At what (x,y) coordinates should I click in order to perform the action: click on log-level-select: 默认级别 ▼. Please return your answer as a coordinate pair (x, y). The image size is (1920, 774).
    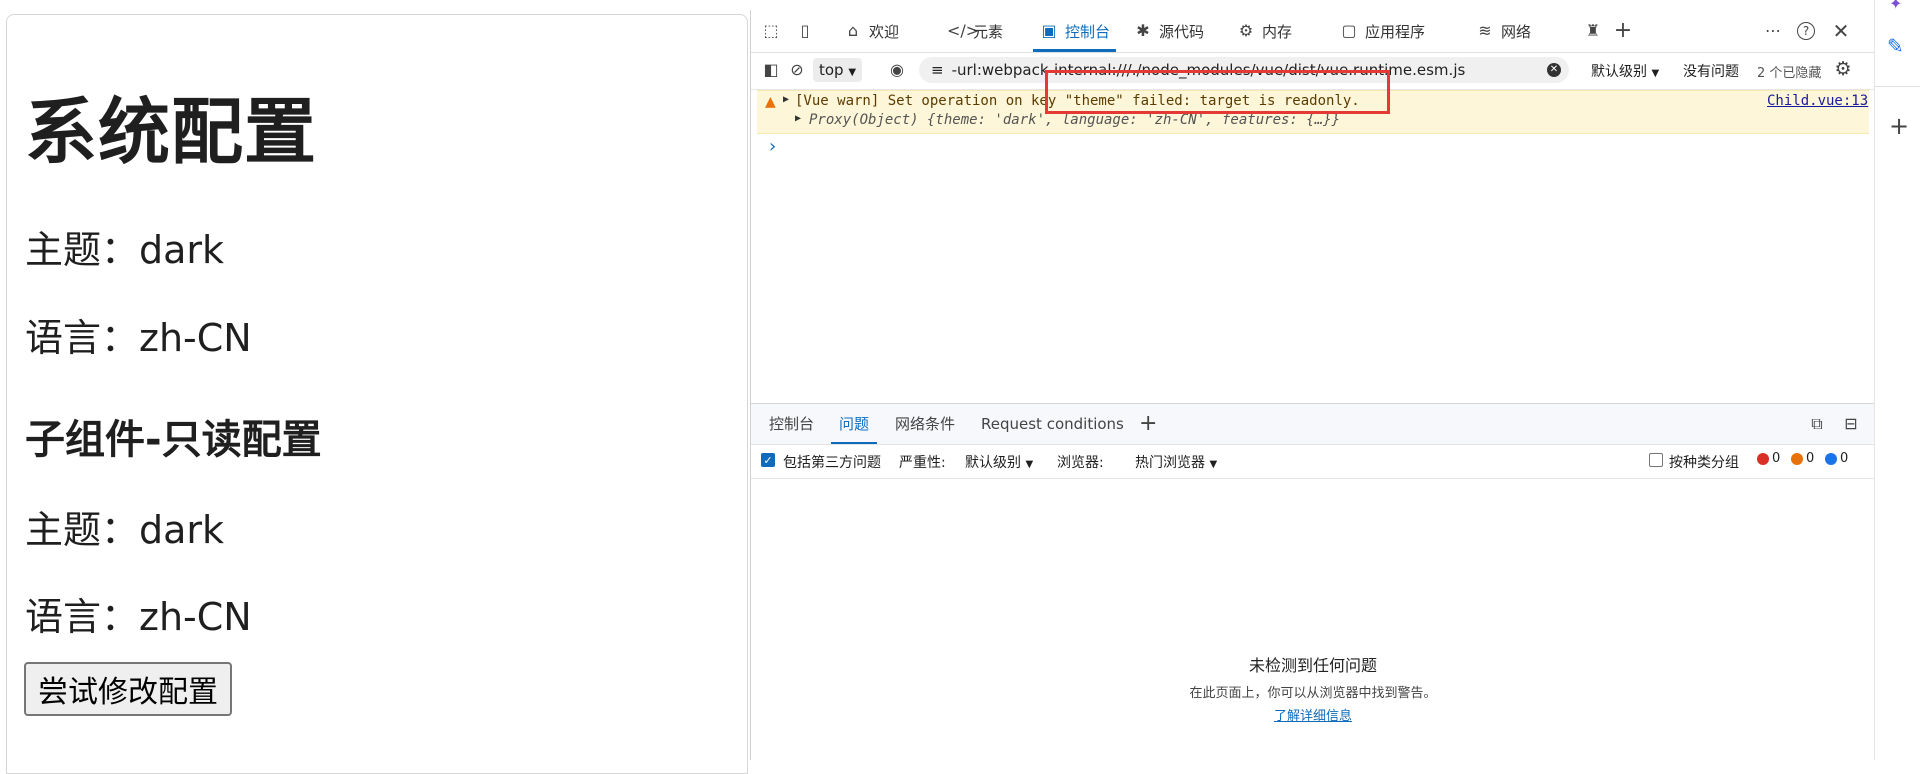
    Looking at the image, I should click on (1625, 71).